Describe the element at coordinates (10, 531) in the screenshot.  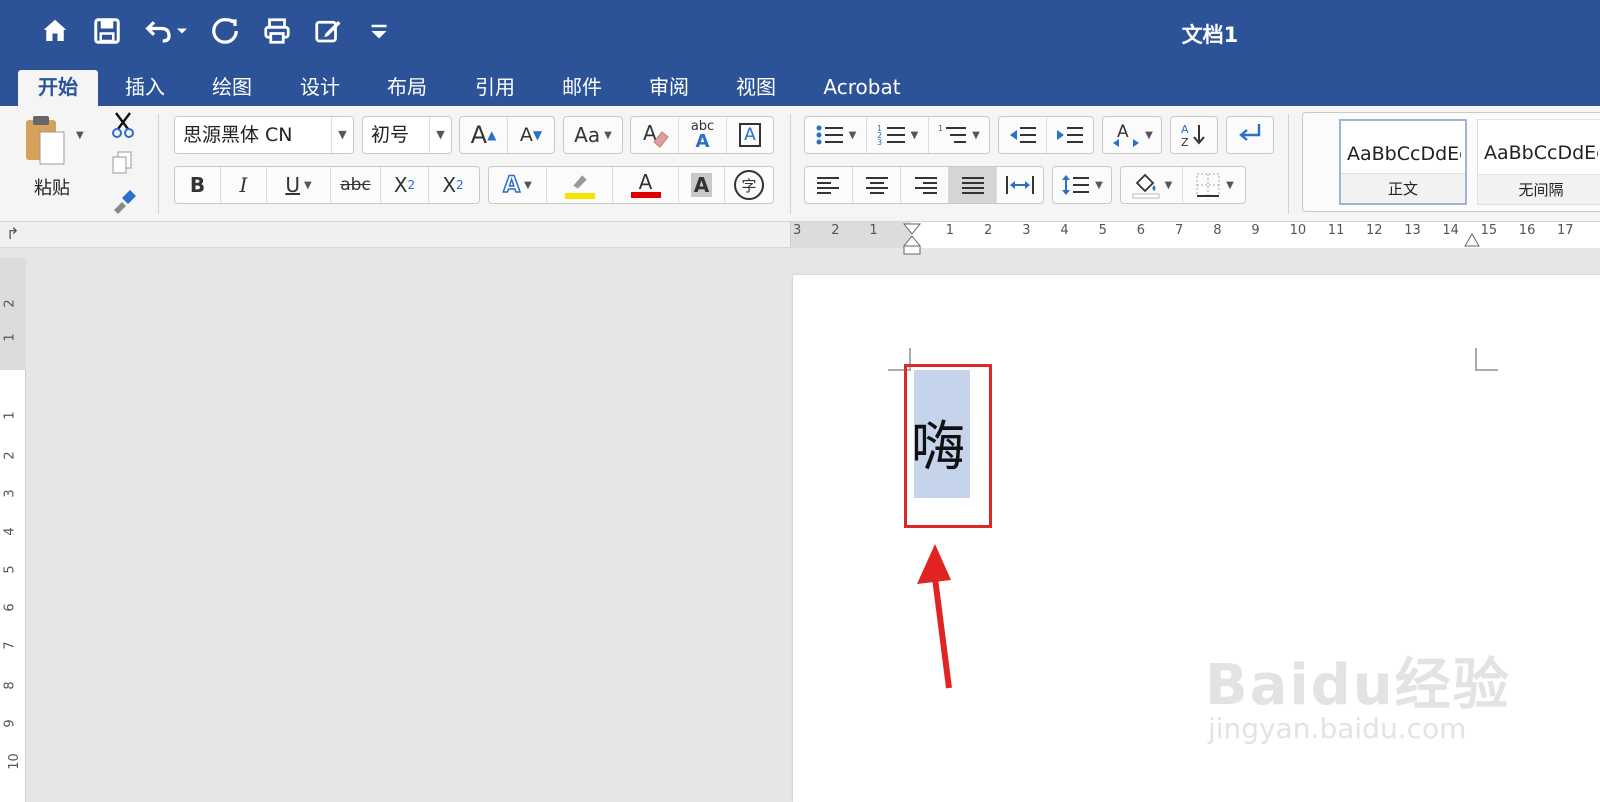
I see `ruler-tick-label: 4` at that location.